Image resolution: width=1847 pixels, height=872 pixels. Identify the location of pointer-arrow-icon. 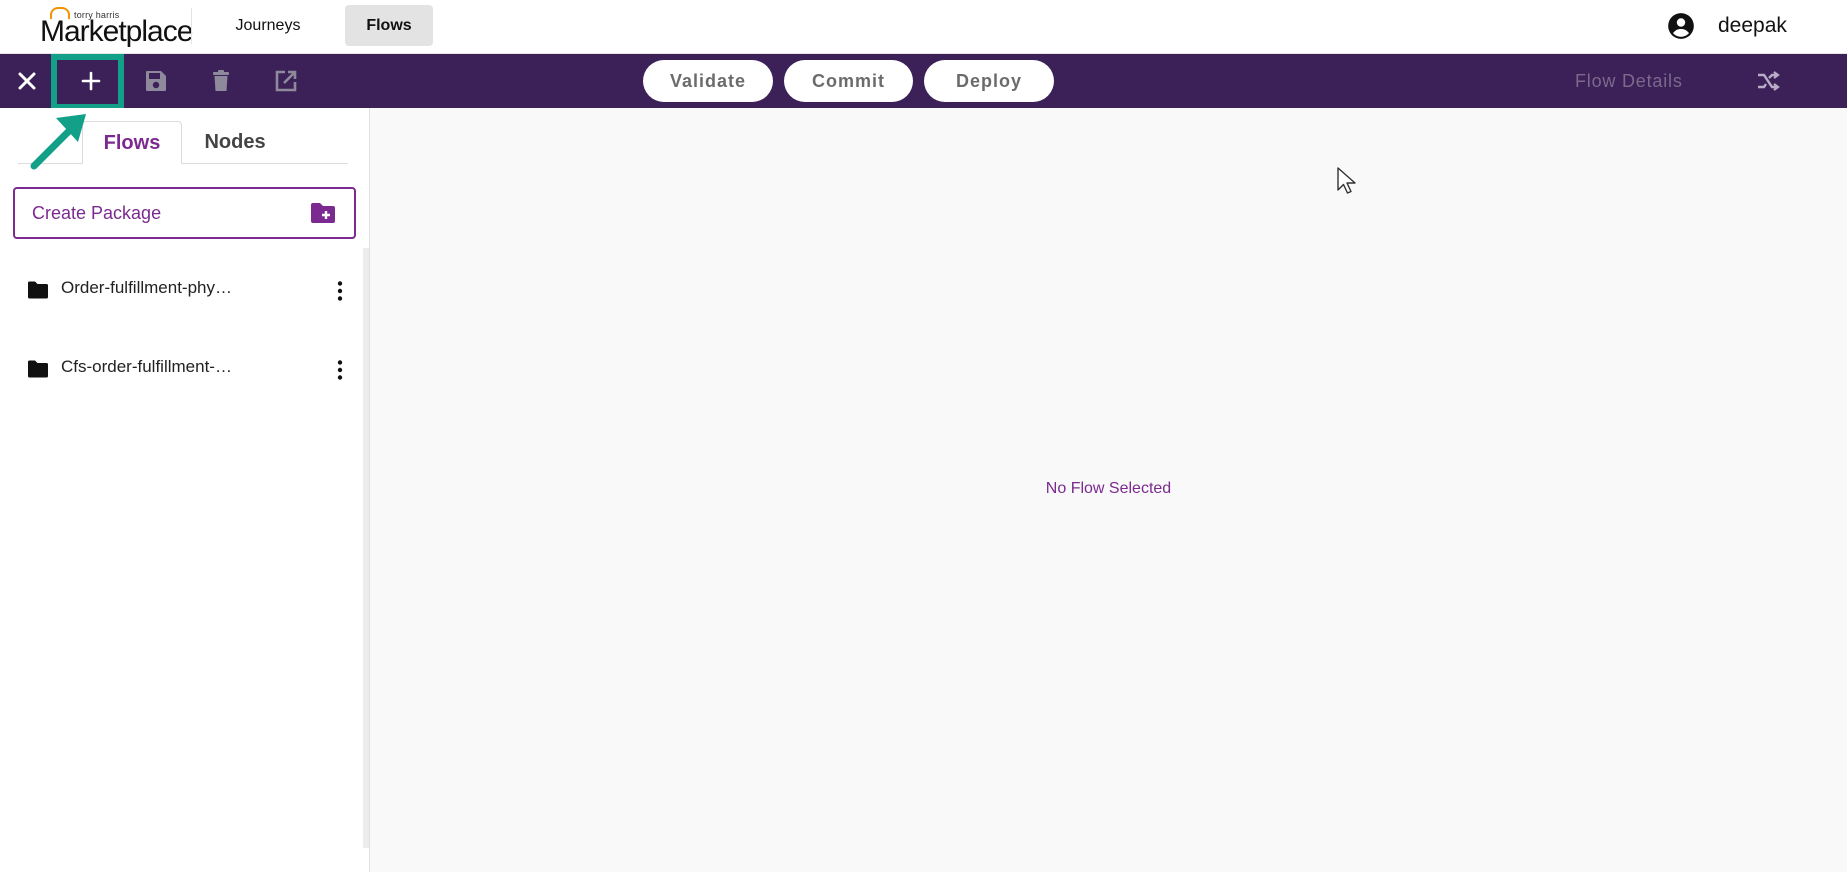
(63, 141).